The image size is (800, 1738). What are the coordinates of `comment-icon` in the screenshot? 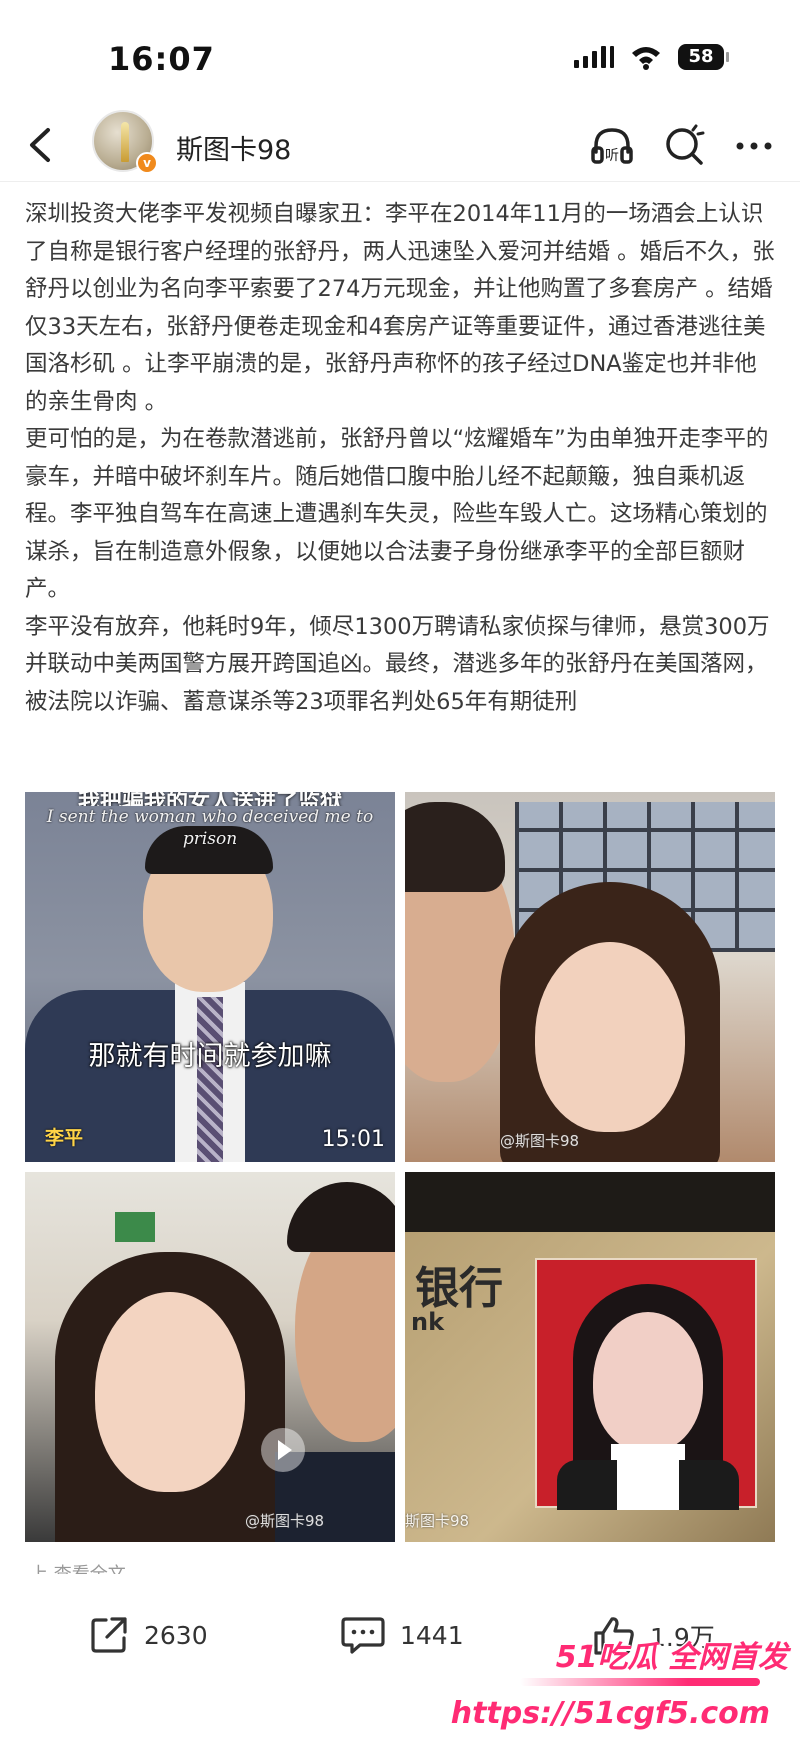 It's located at (363, 1635).